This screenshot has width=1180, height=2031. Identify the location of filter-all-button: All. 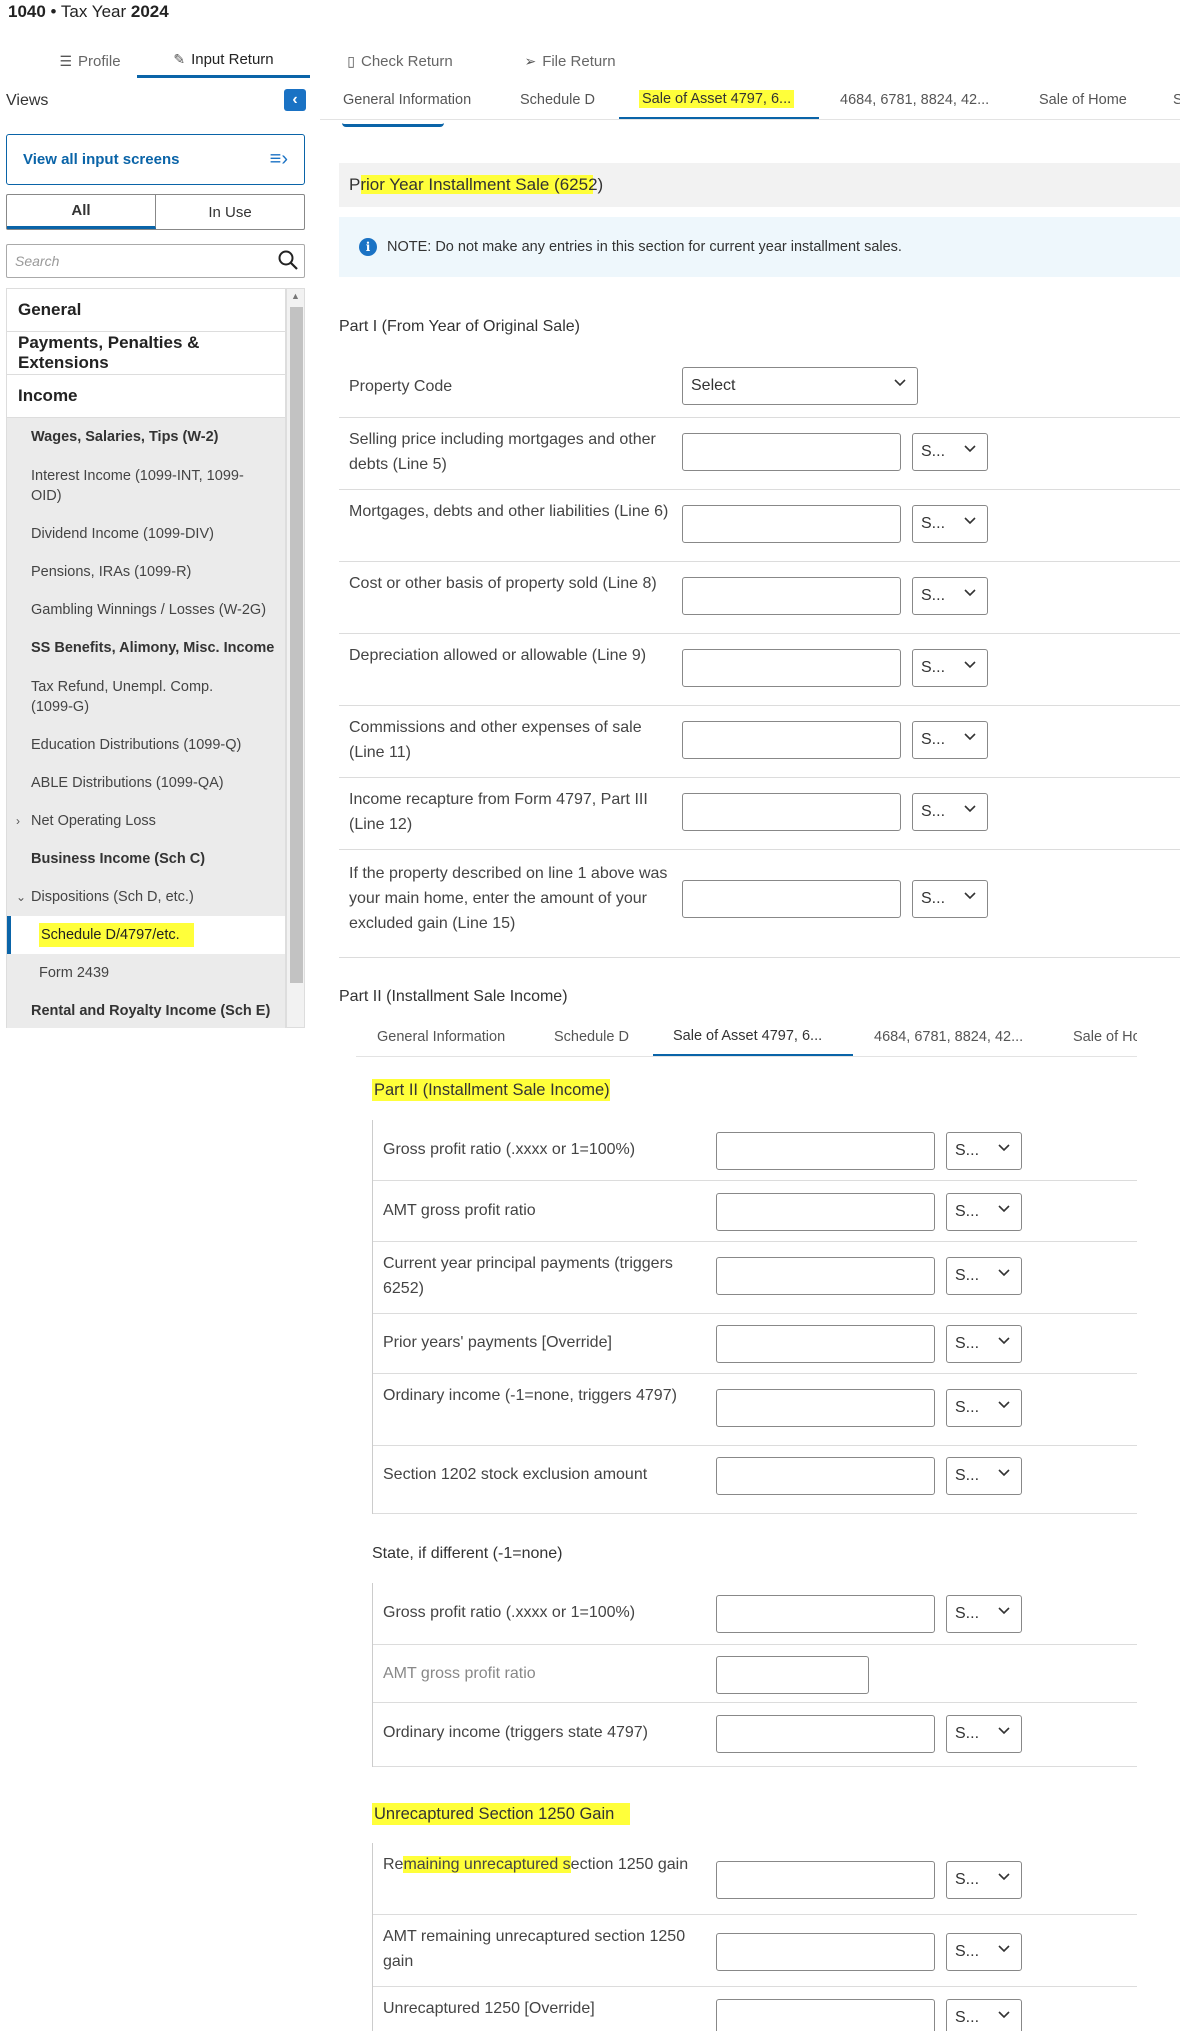
(81, 212).